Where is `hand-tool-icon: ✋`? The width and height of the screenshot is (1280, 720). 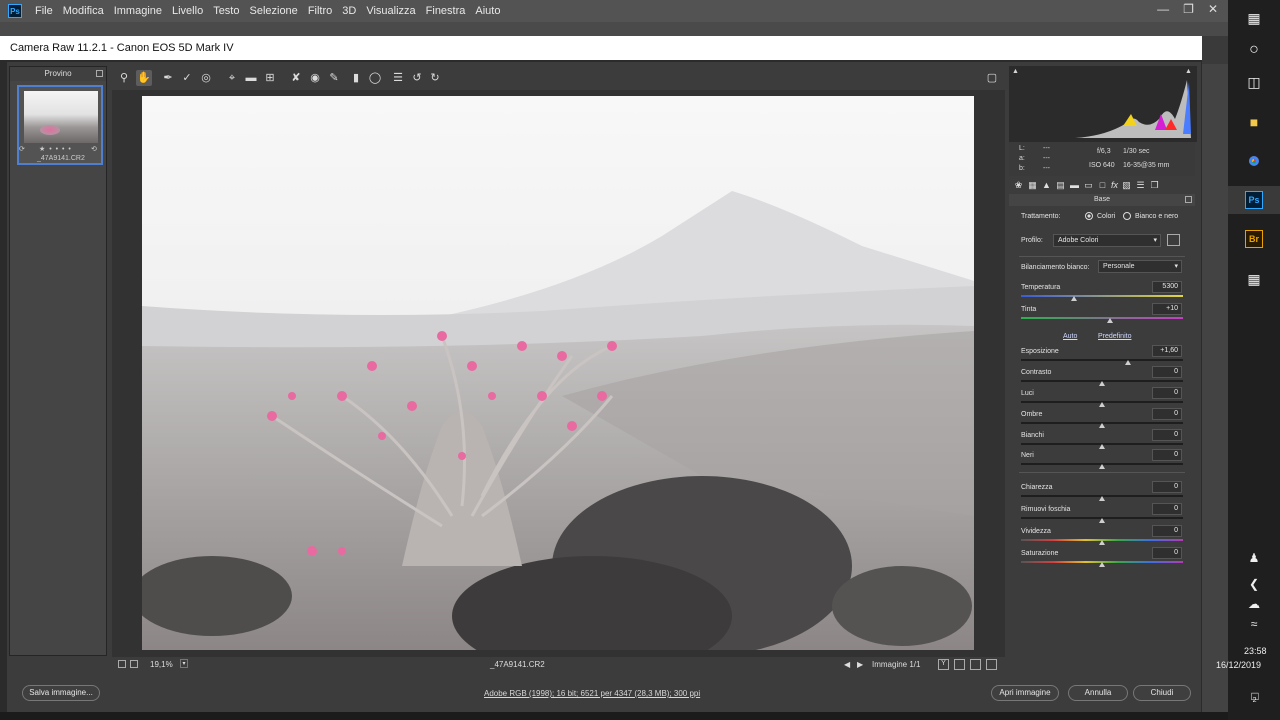 hand-tool-icon: ✋ is located at coordinates (144, 78).